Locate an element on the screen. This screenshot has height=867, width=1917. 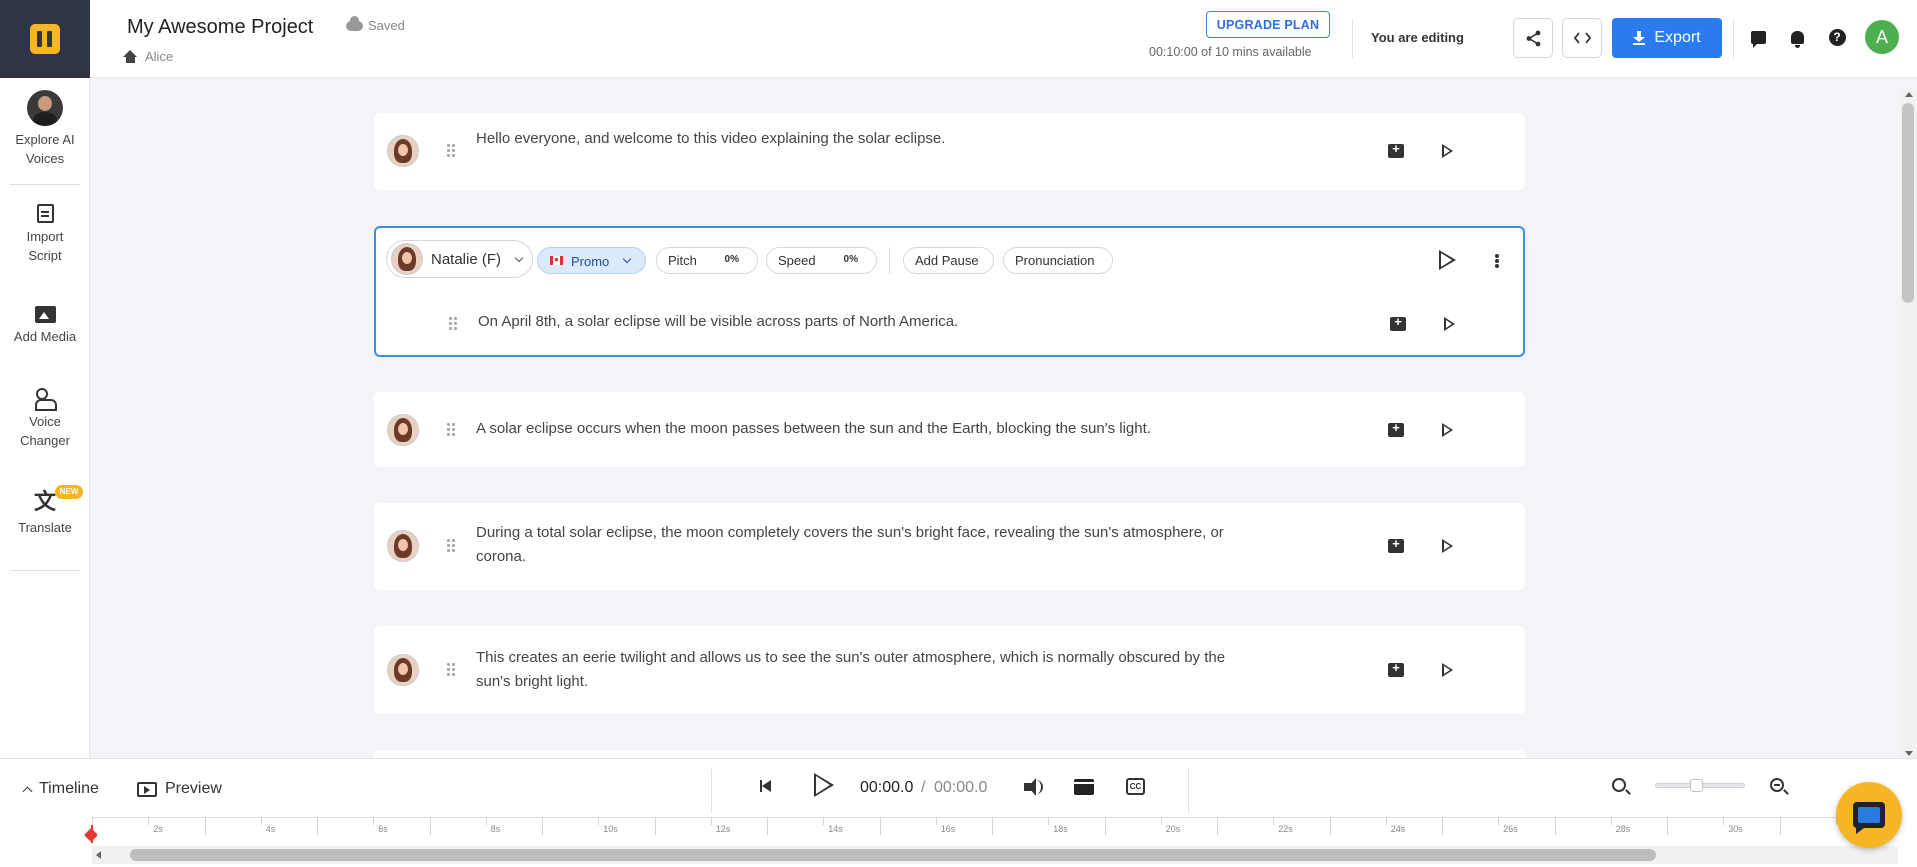
sidebar-item-translate: NEW 文 Translate is located at coordinates (45, 511).